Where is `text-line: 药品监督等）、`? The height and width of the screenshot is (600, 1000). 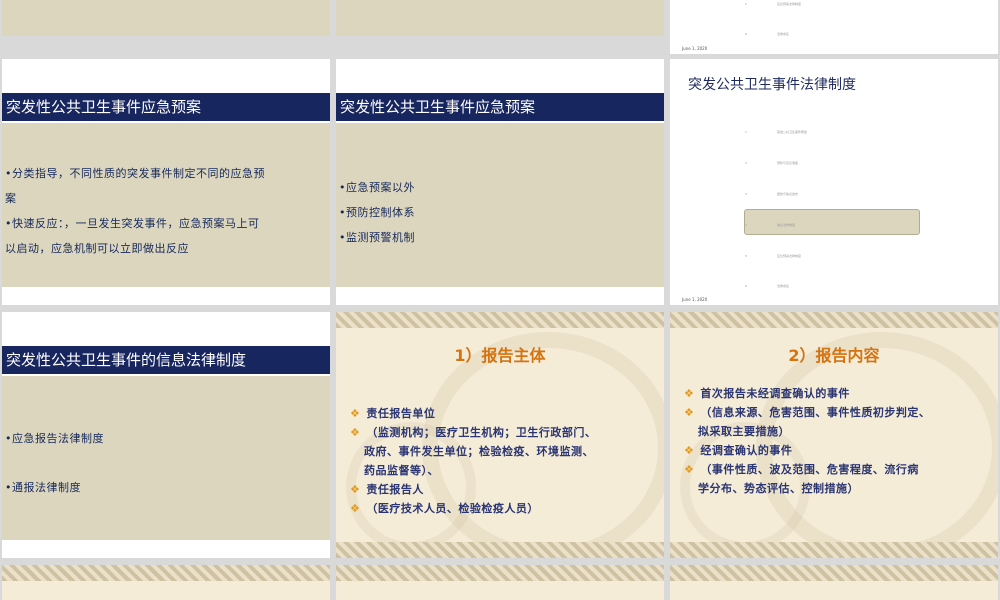 text-line: 药品监督等）、 is located at coordinates (401, 470).